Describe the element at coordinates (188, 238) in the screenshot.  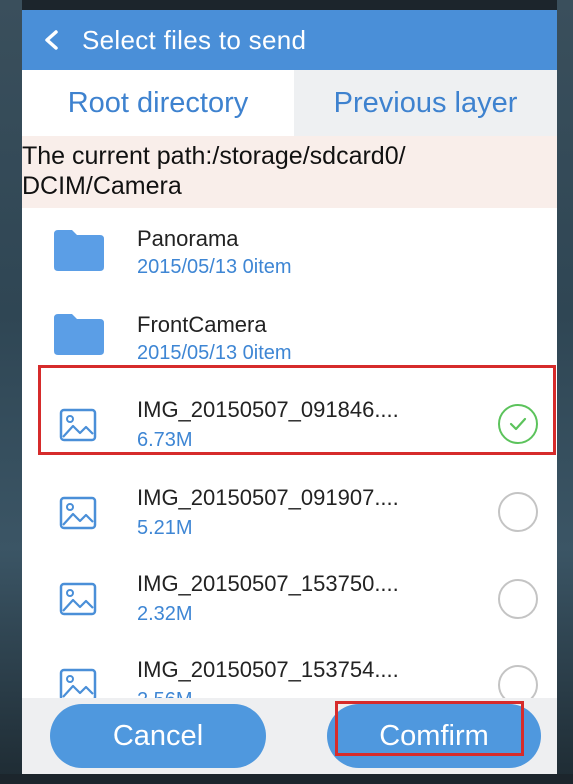
I see `item-name: Panorama` at that location.